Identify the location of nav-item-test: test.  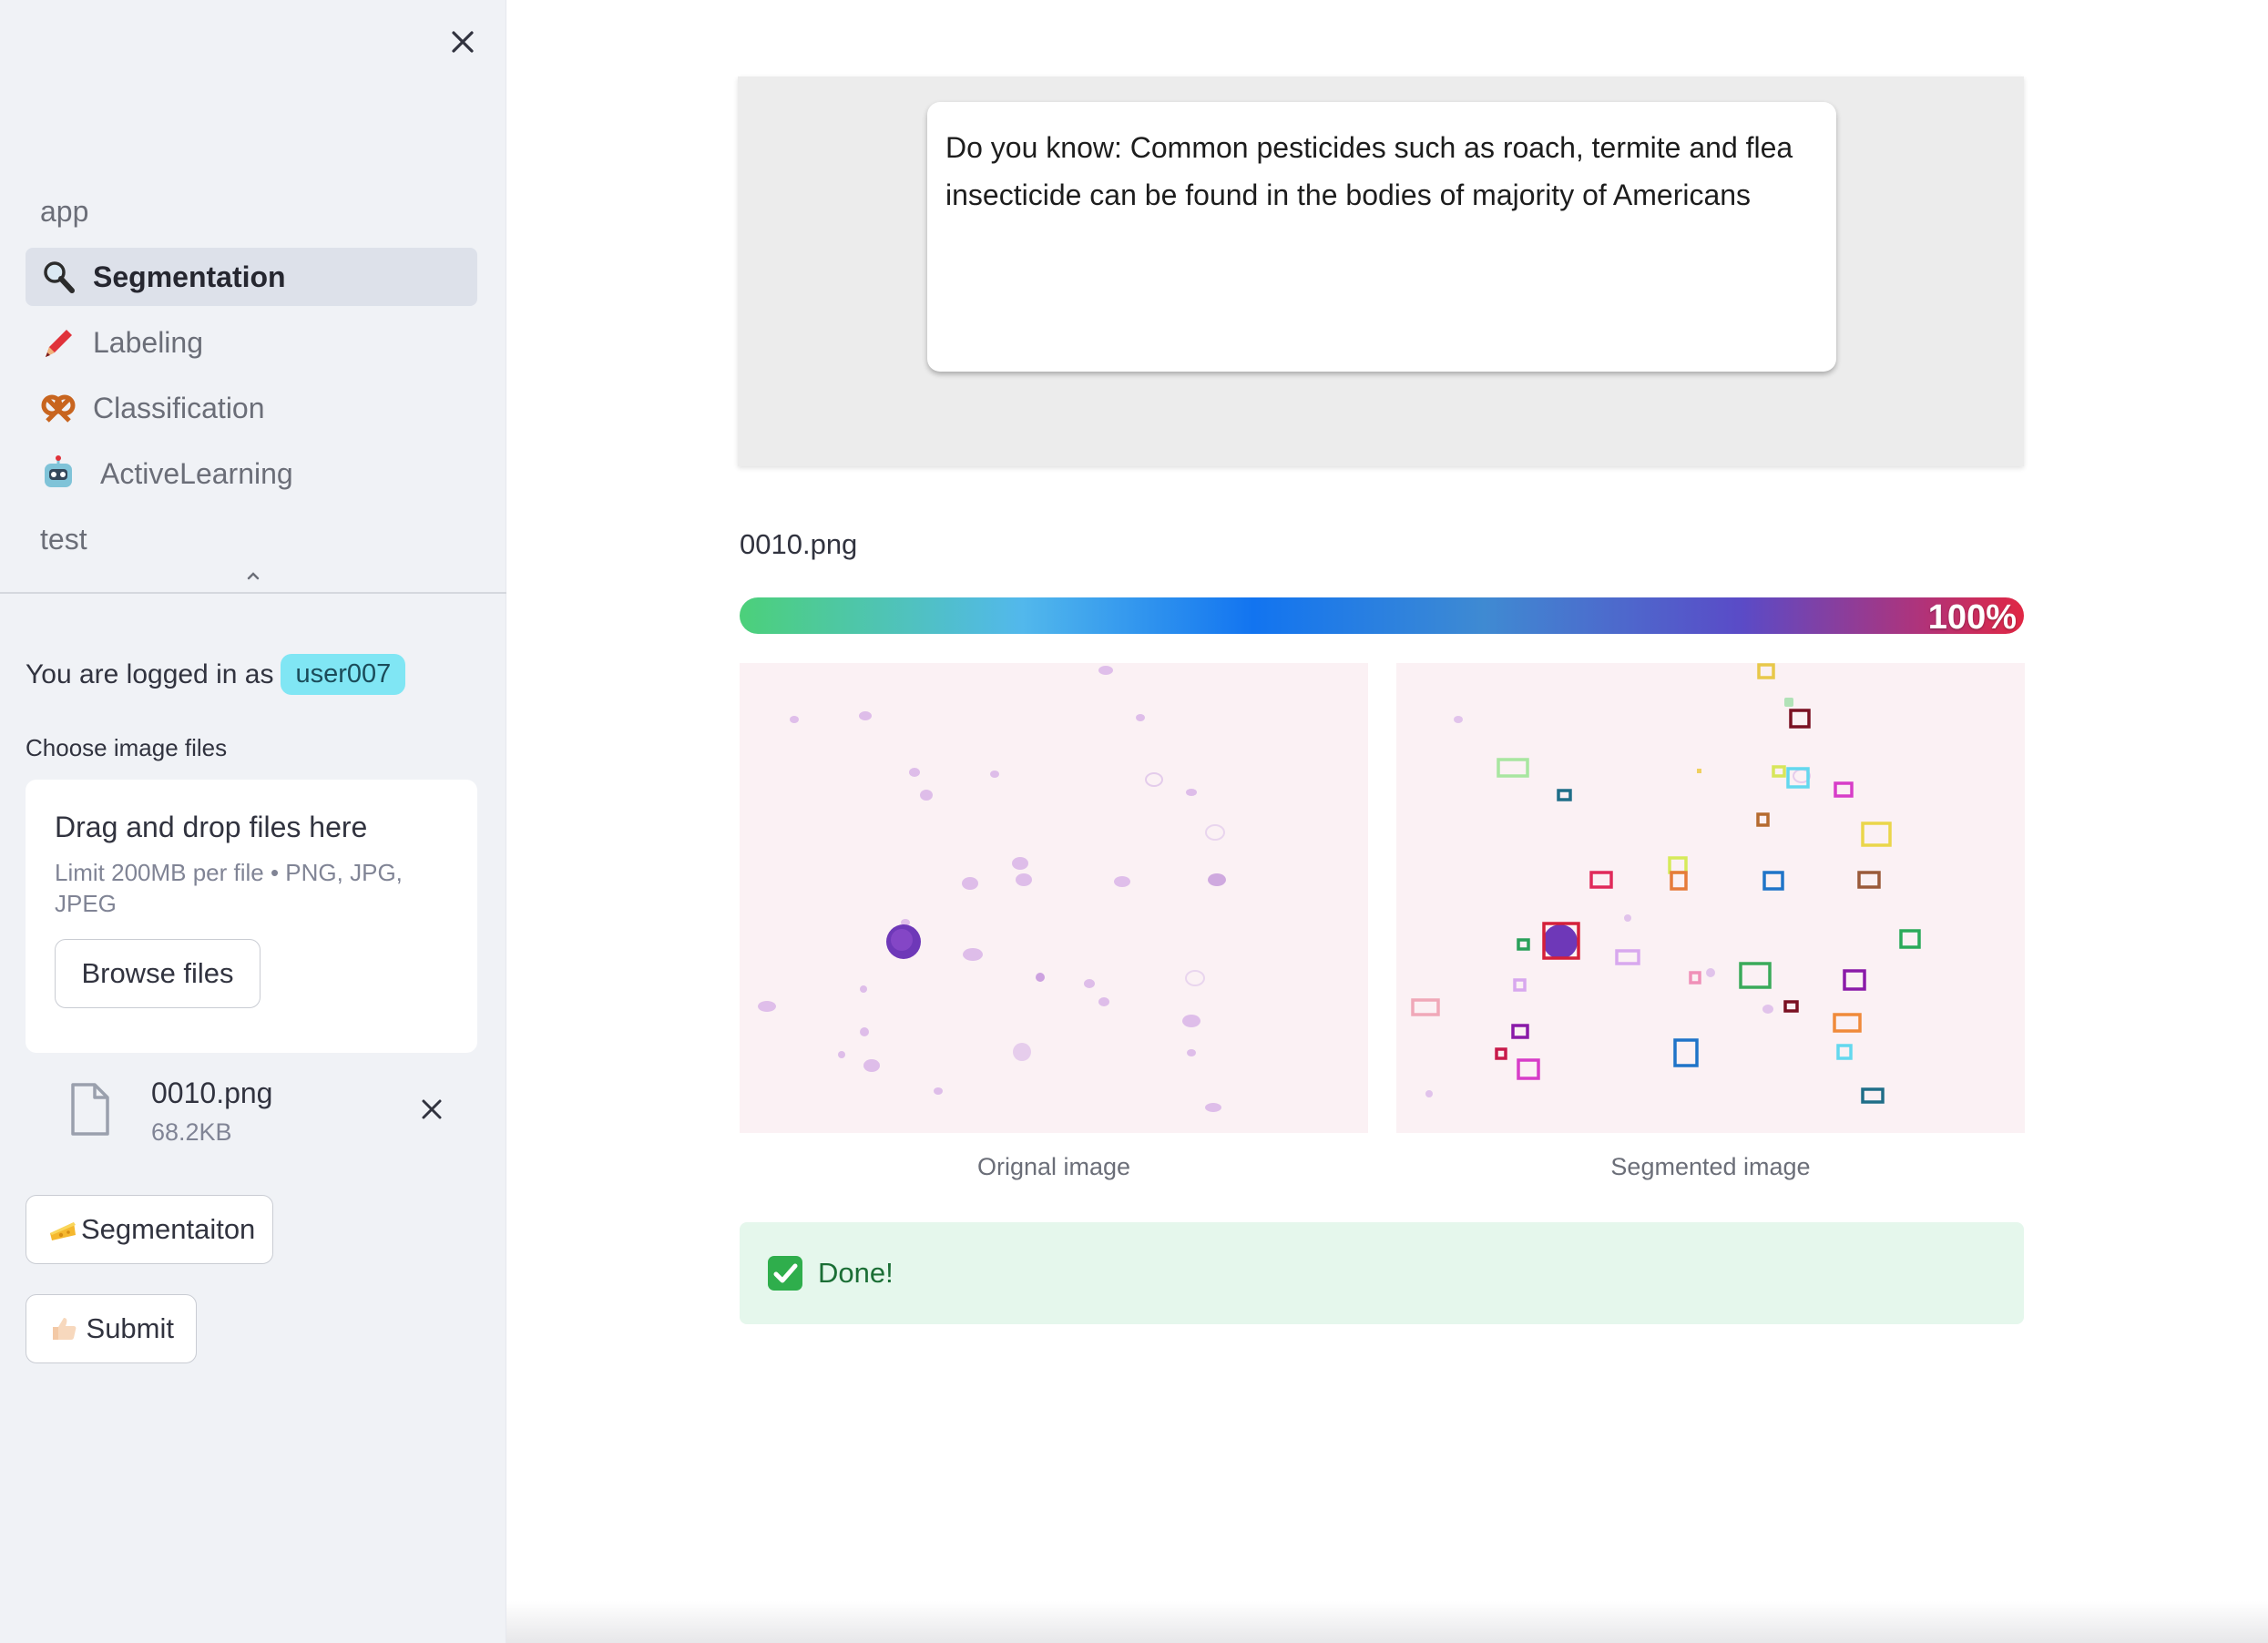
(251, 539).